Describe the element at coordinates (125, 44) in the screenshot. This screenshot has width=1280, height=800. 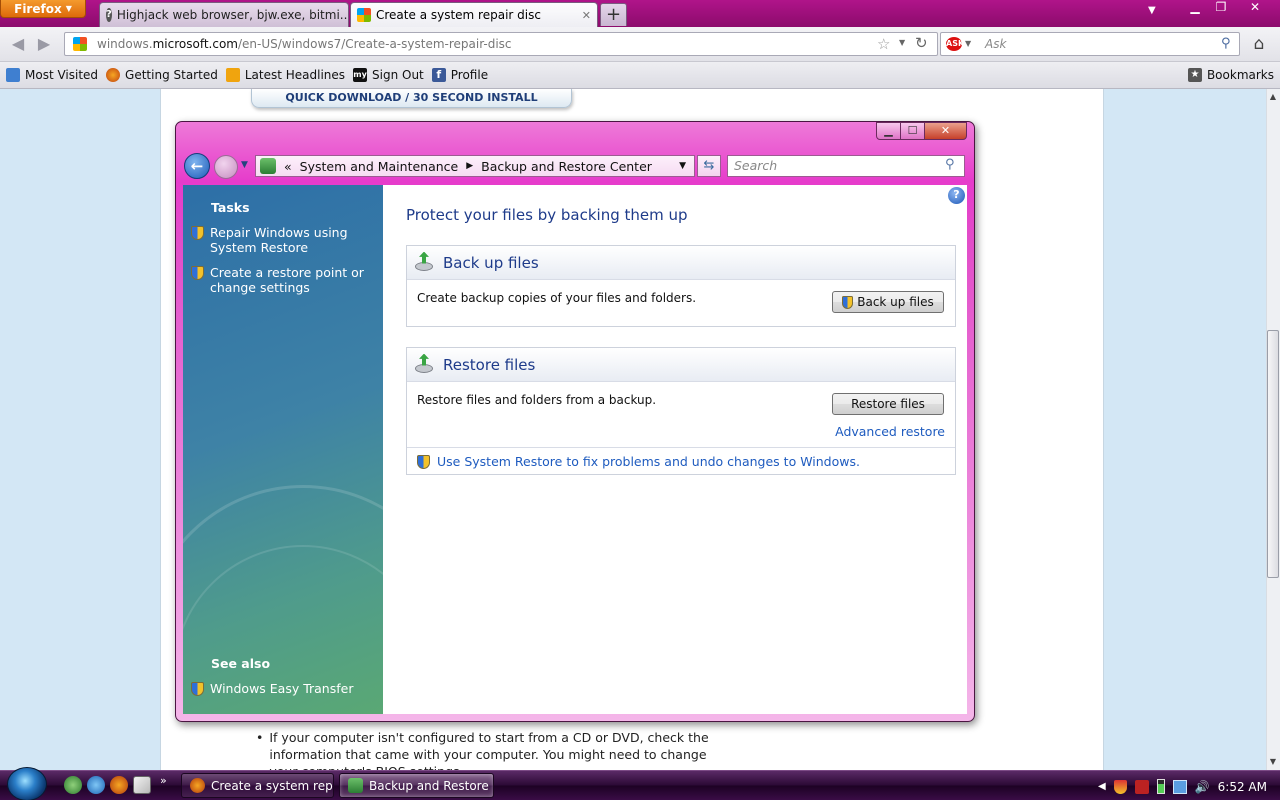
I see `url-prefix: windows.` at that location.